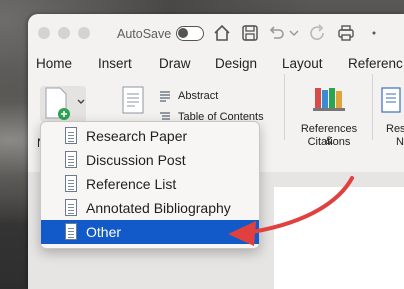 Image resolution: width=404 pixels, height=289 pixels. I want to click on template-button, so click(63, 104).